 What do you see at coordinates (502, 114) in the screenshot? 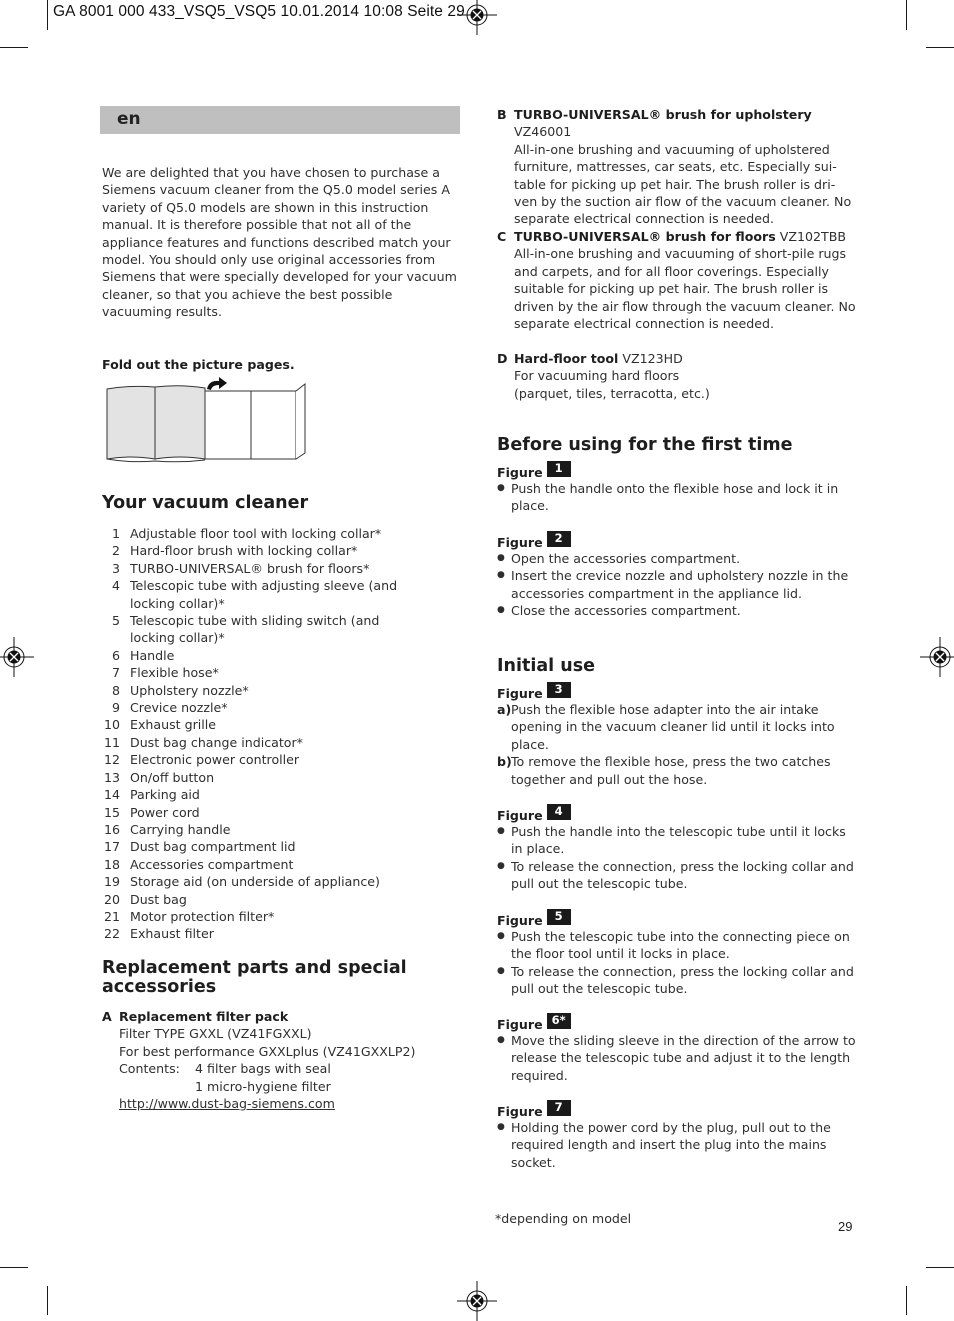
I see `accessory-letter: B` at bounding box center [502, 114].